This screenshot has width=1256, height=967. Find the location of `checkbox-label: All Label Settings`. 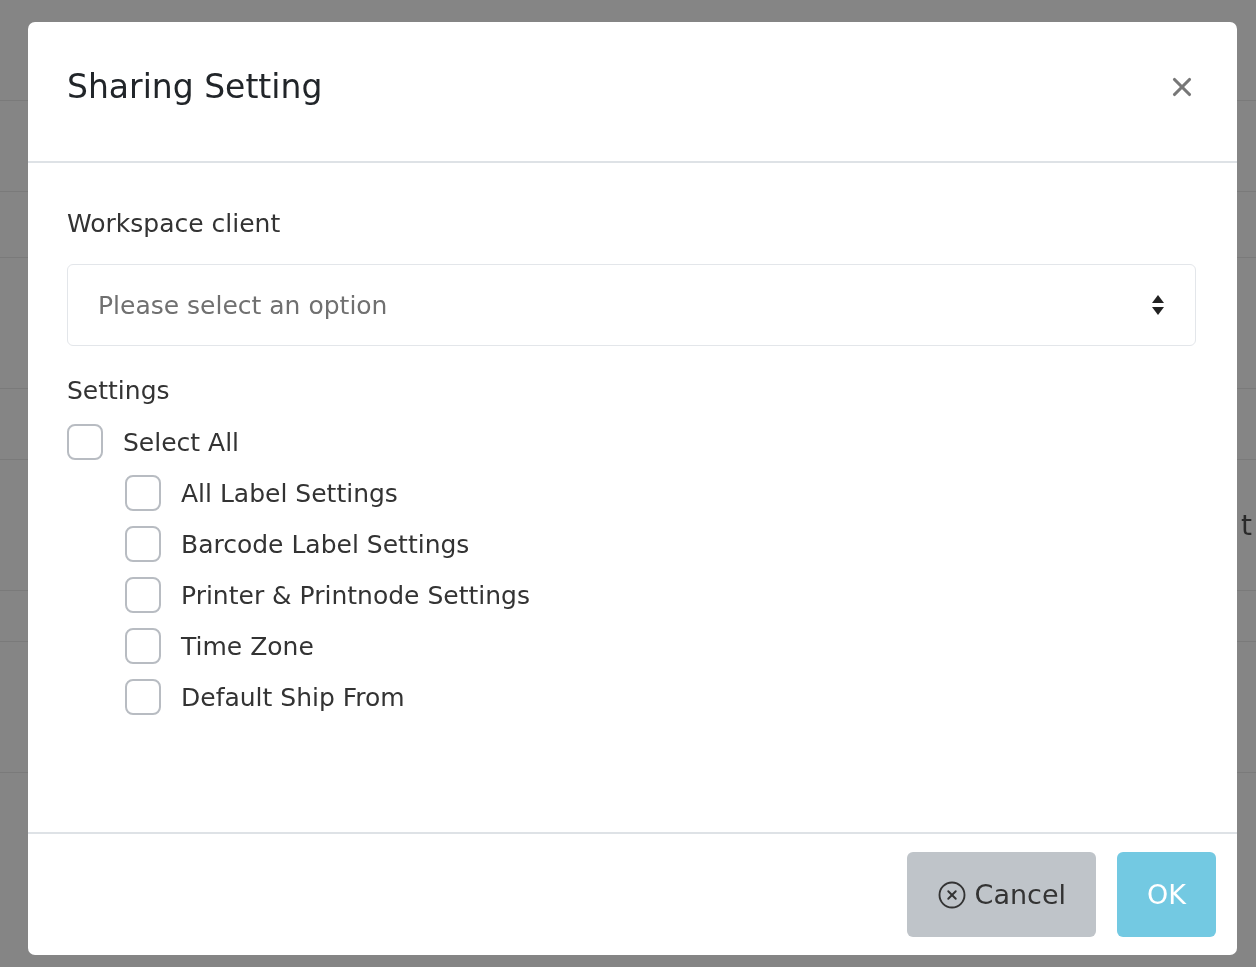

checkbox-label: All Label Settings is located at coordinates (289, 493).